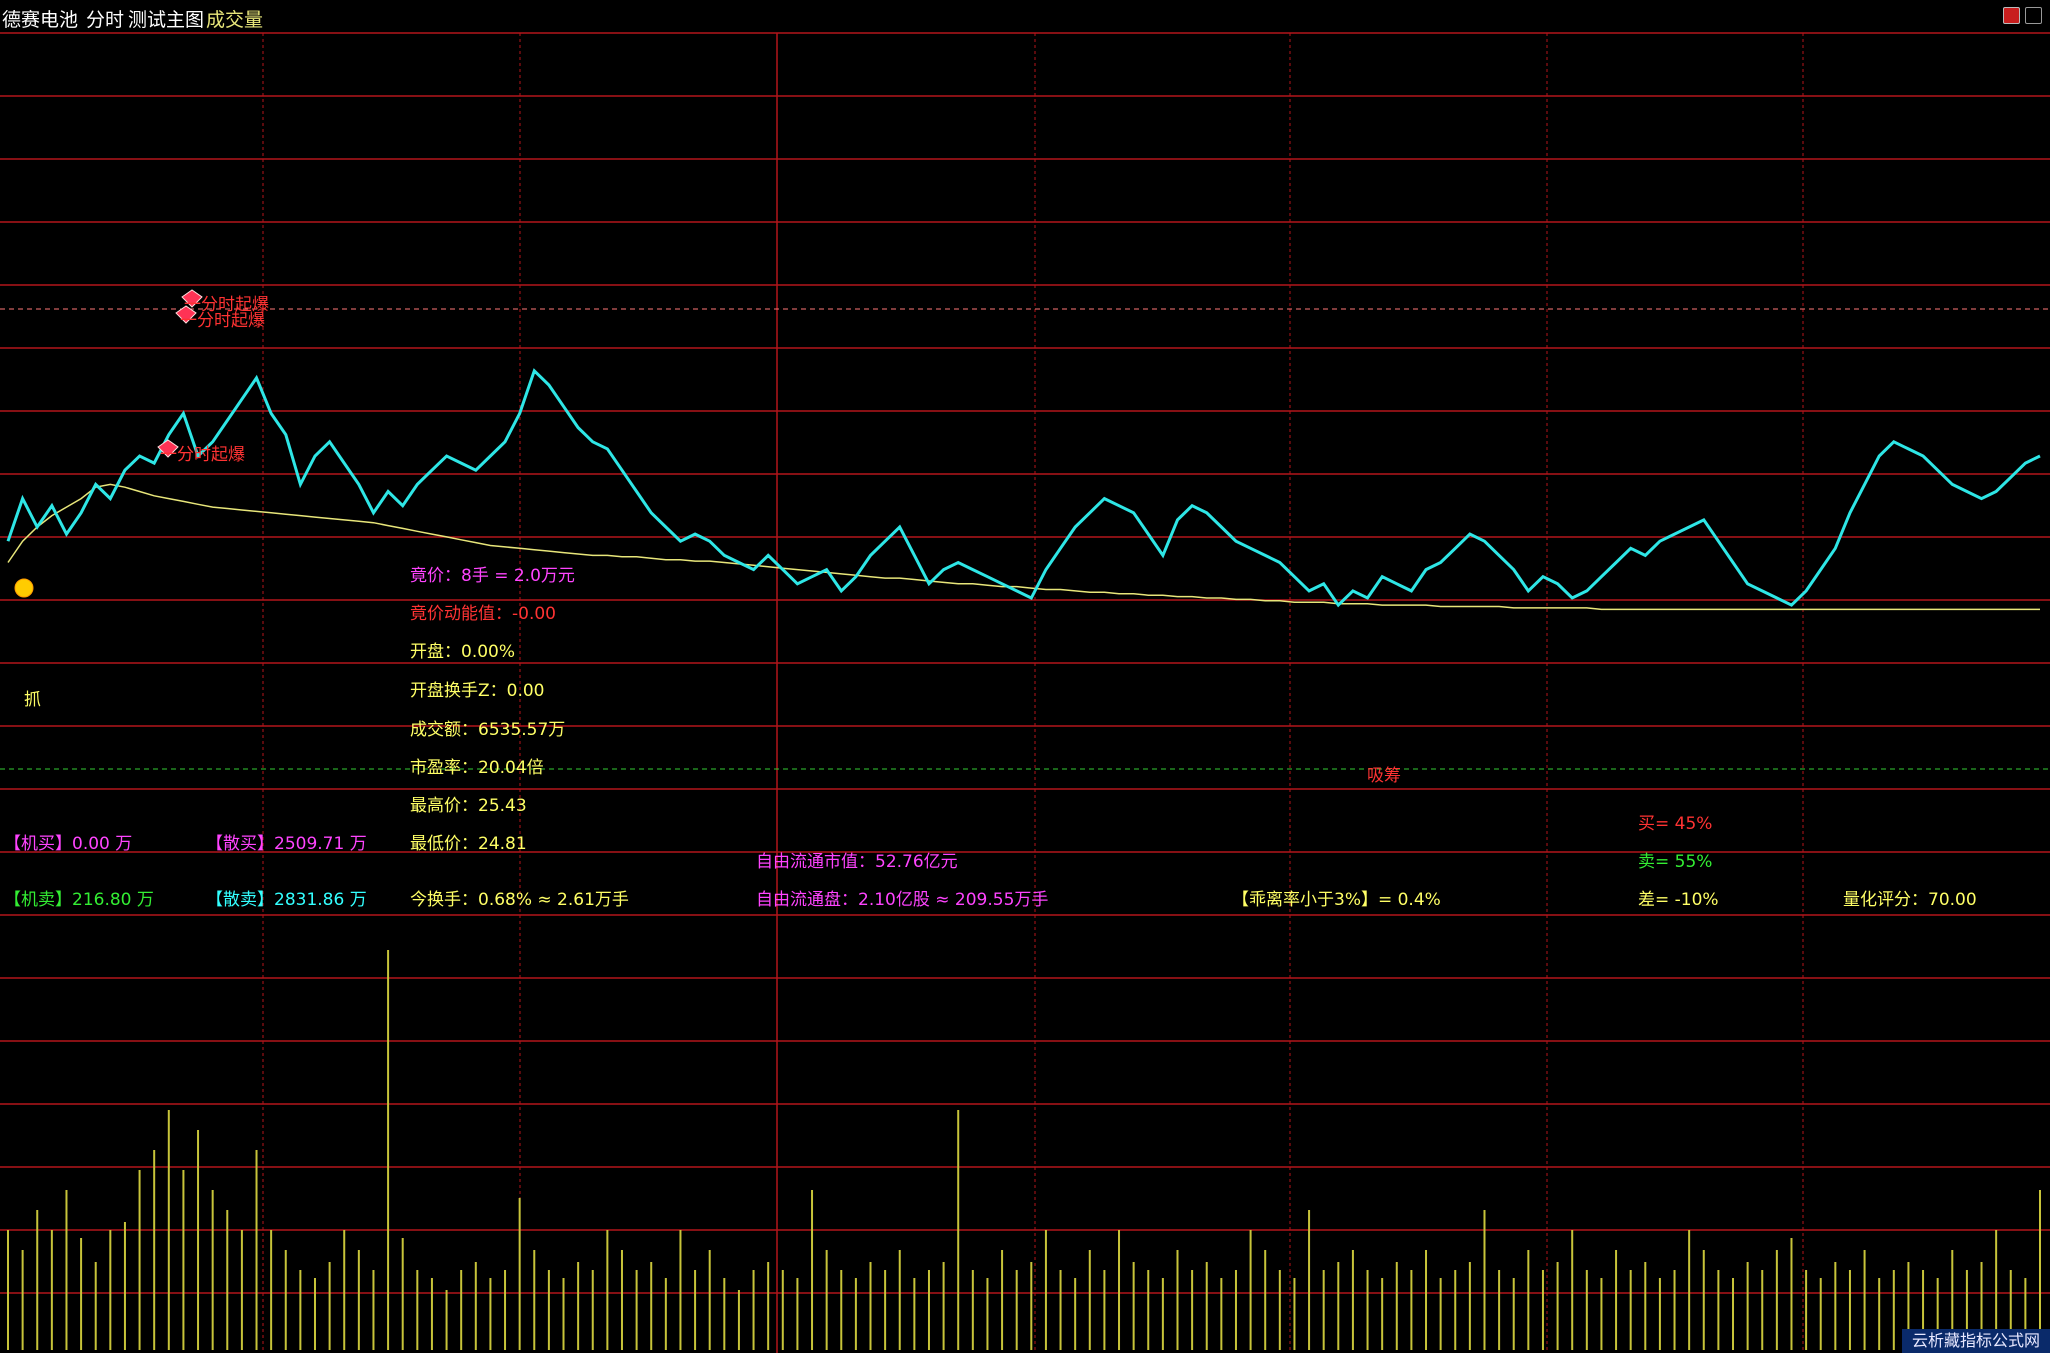 The width and height of the screenshot is (2050, 1353). What do you see at coordinates (1678, 900) in the screenshot?
I see `stat-diff-pct: 差= -10%` at bounding box center [1678, 900].